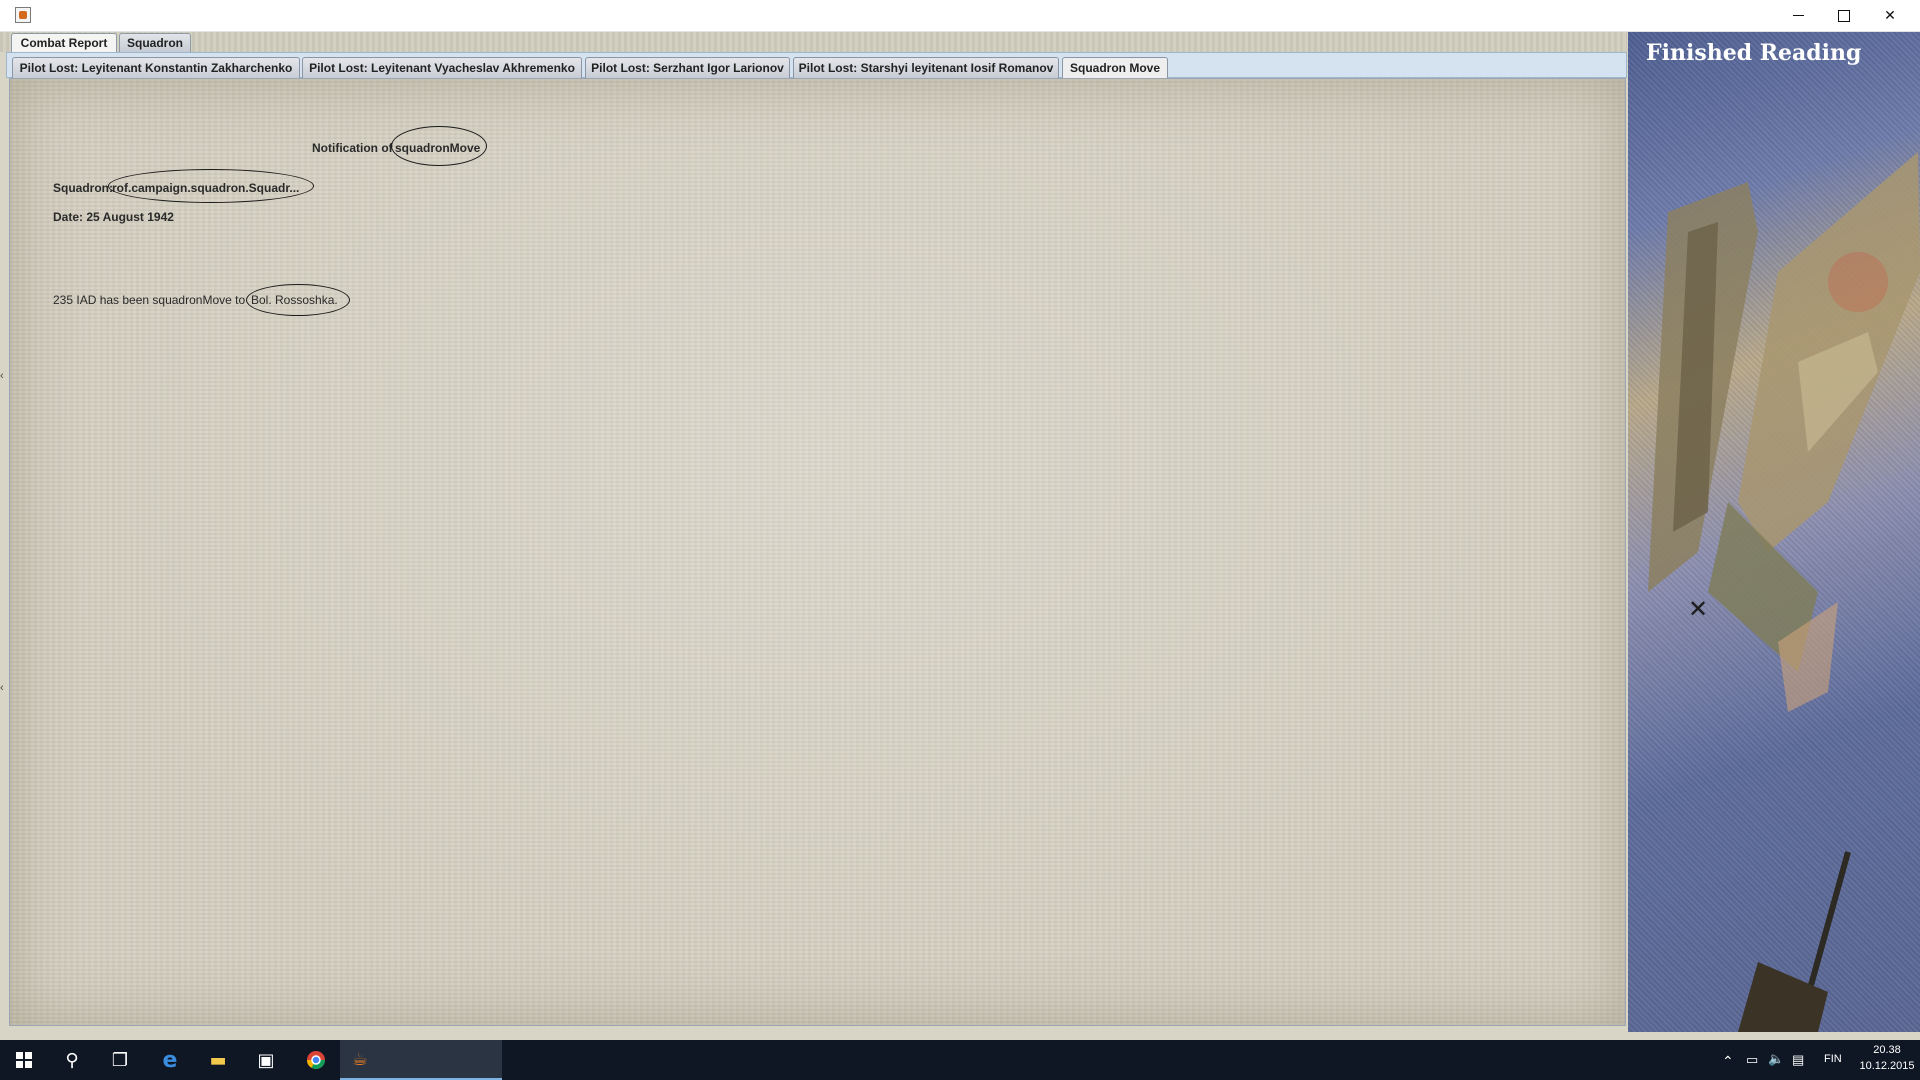 The image size is (1920, 1080). Describe the element at coordinates (421, 1060) in the screenshot. I see `java-app-taskbar-button: ☕` at that location.